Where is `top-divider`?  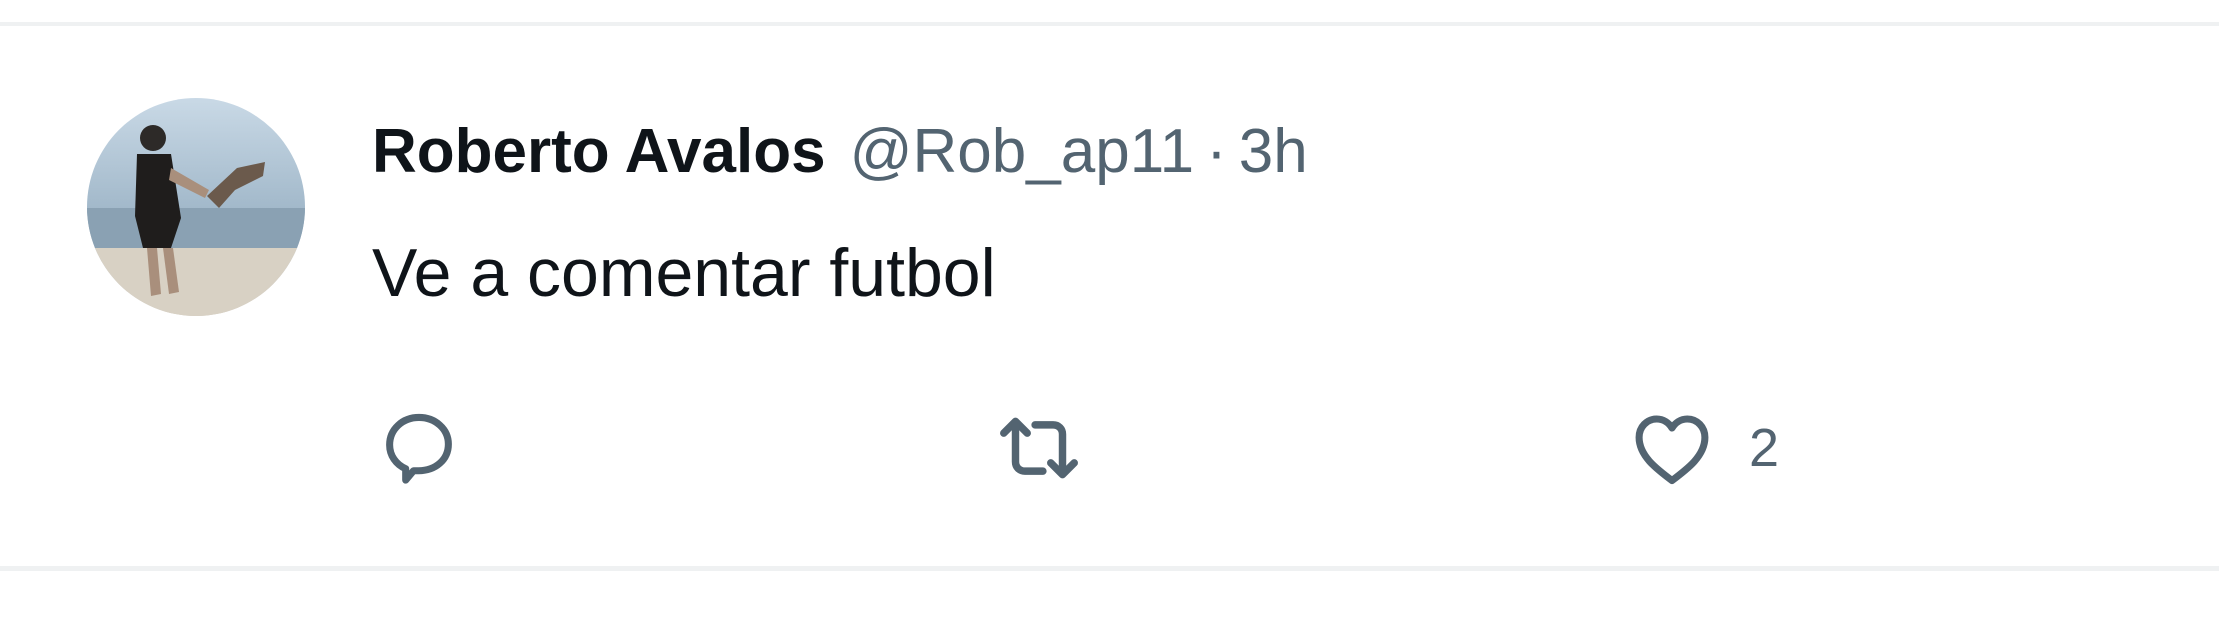
top-divider is located at coordinates (1109, 24).